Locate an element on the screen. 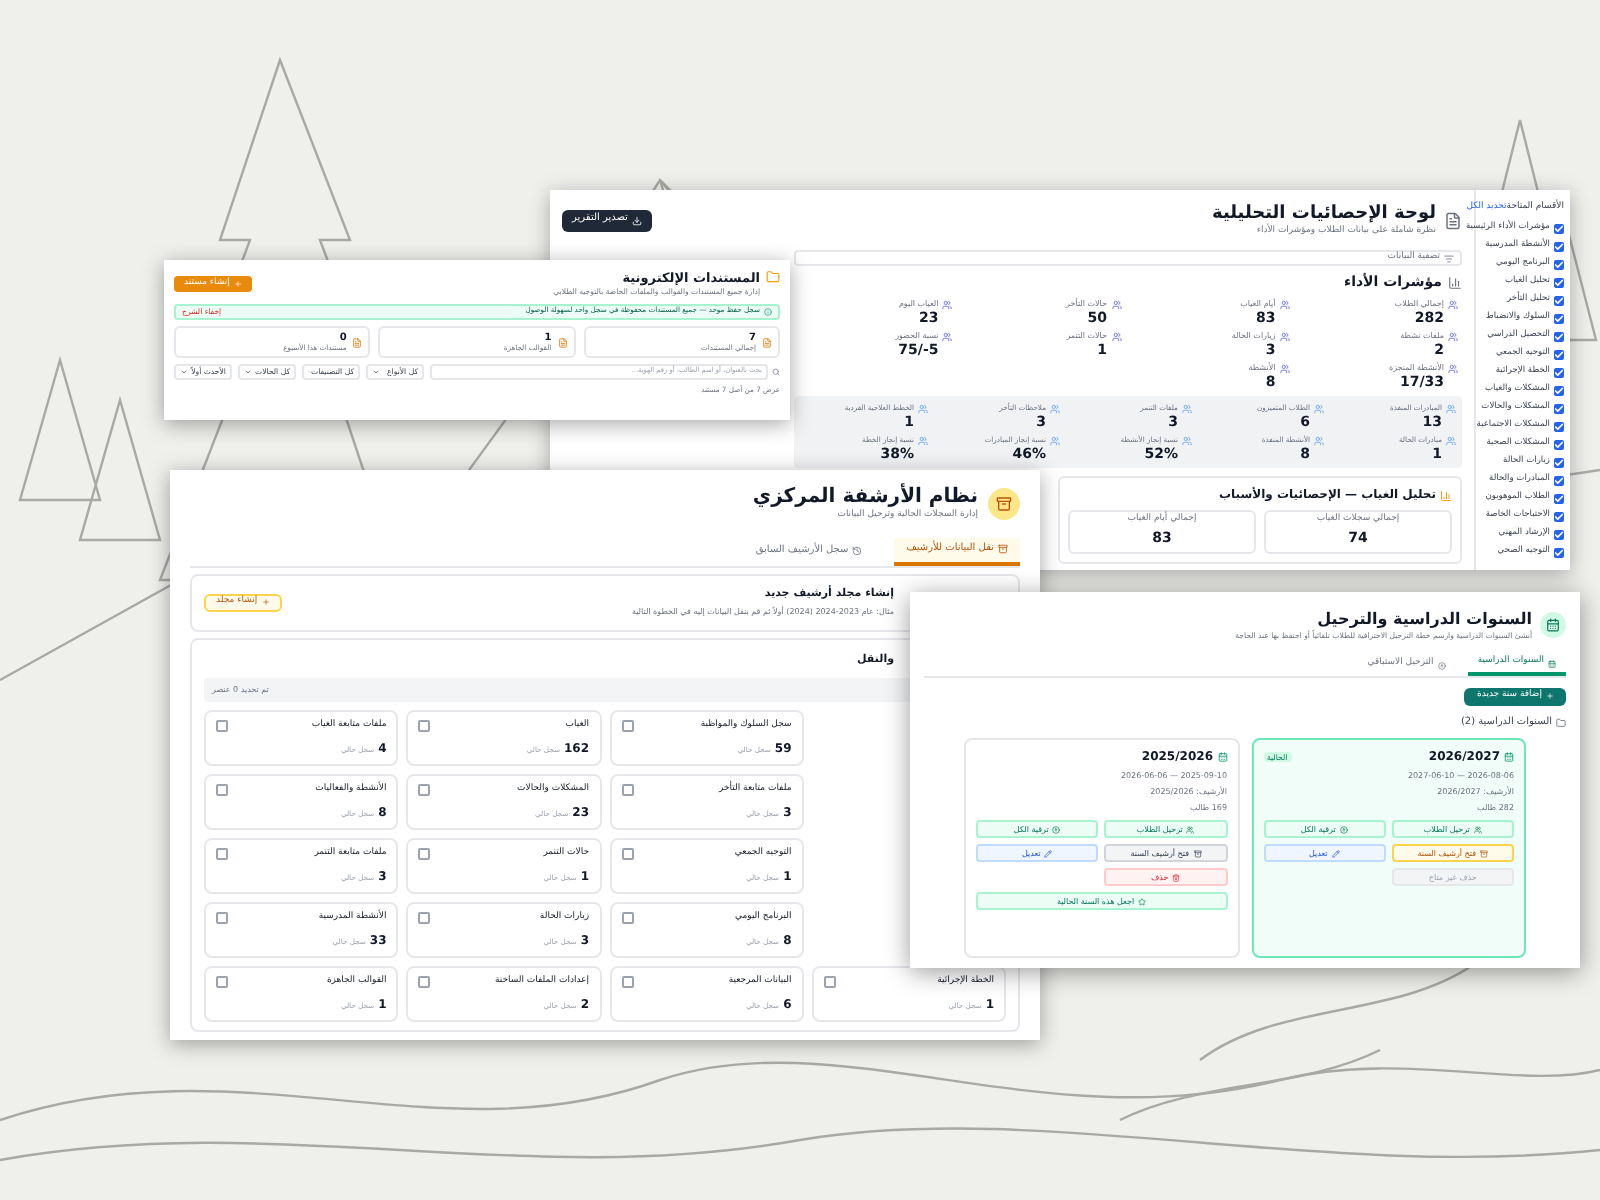 This screenshot has width=1600, height=1200. star-icon is located at coordinates (1142, 901).